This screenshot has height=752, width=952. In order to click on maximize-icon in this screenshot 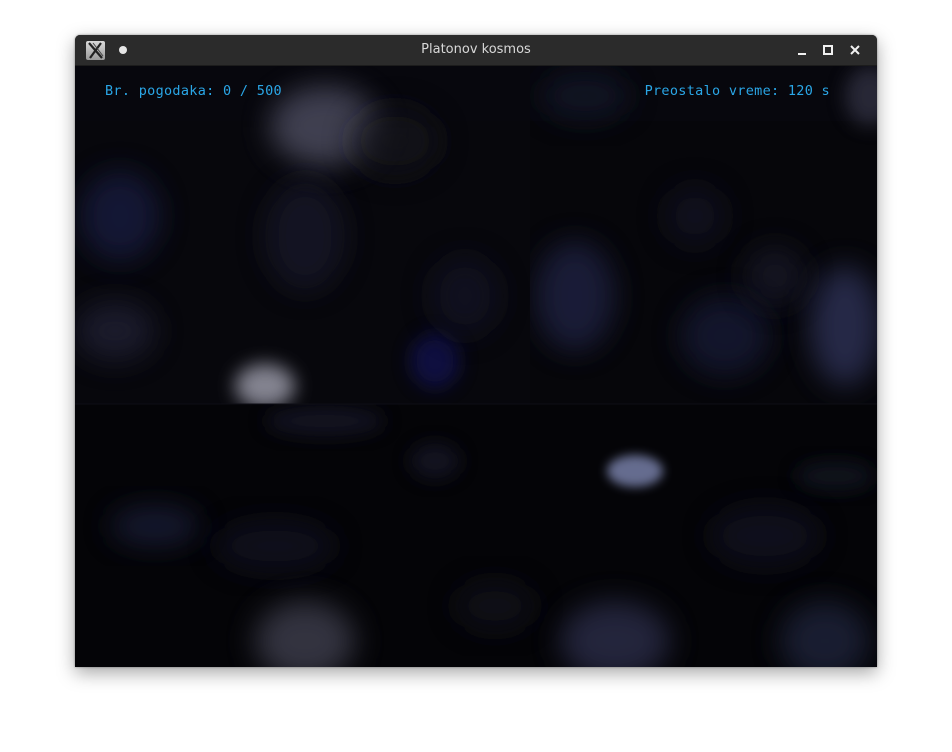, I will do `click(828, 50)`.